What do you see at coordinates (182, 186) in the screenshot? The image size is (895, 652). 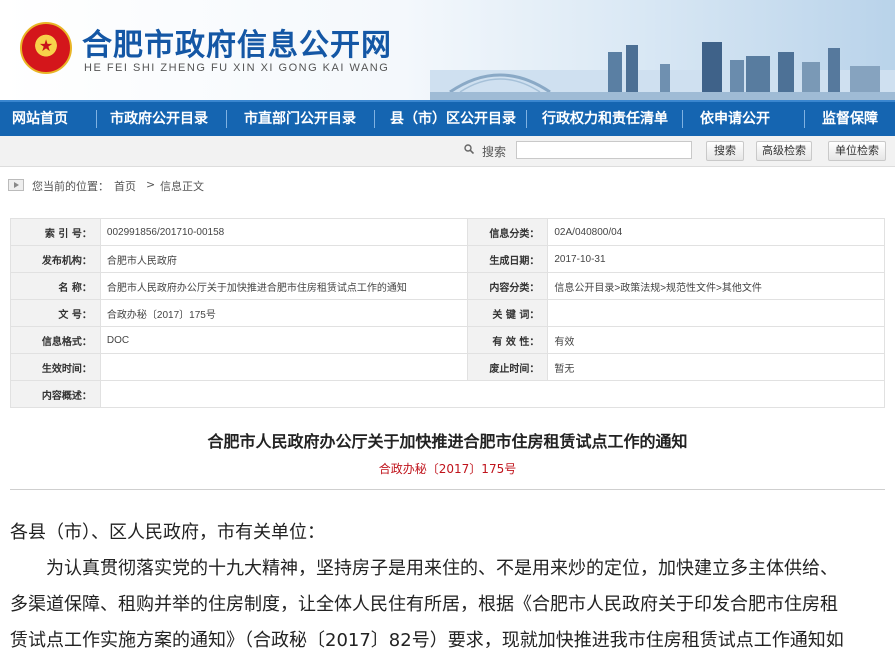 I see `breadcrumb-current: 信息正文` at bounding box center [182, 186].